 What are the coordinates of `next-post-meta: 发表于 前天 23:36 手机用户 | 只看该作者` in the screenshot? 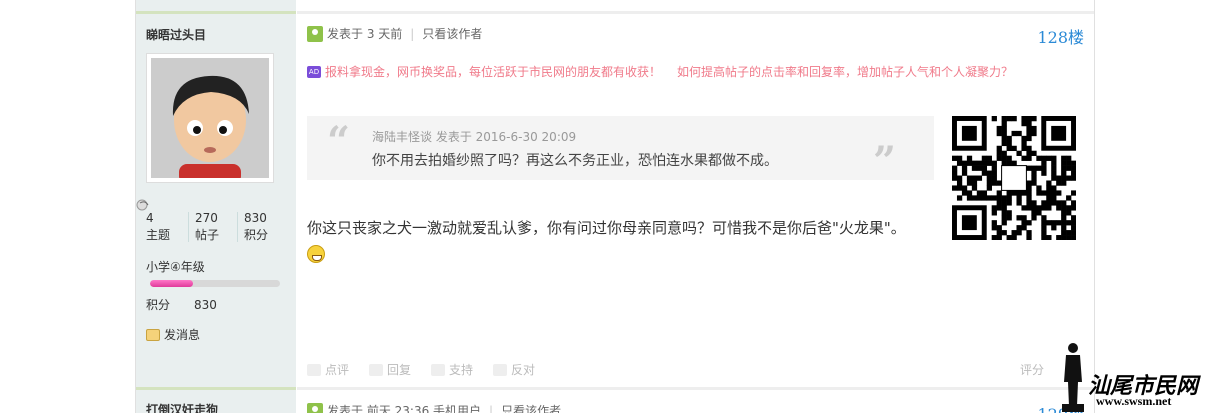 It's located at (434, 407).